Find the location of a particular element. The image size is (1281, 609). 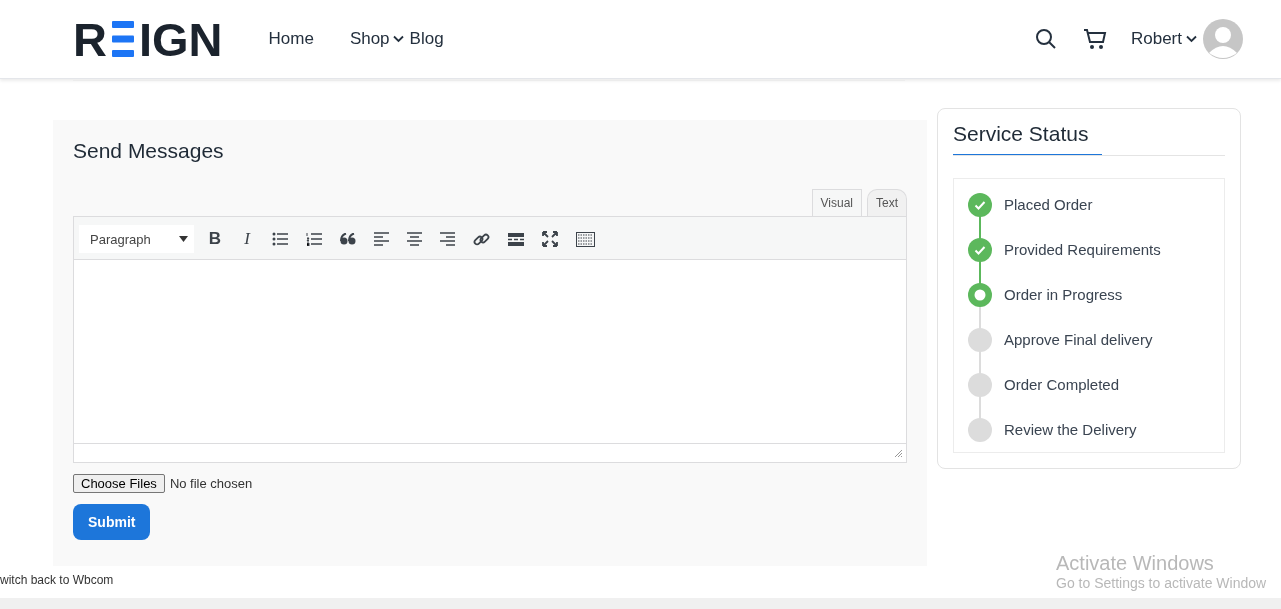

nav-link: Blog is located at coordinates (426, 39).